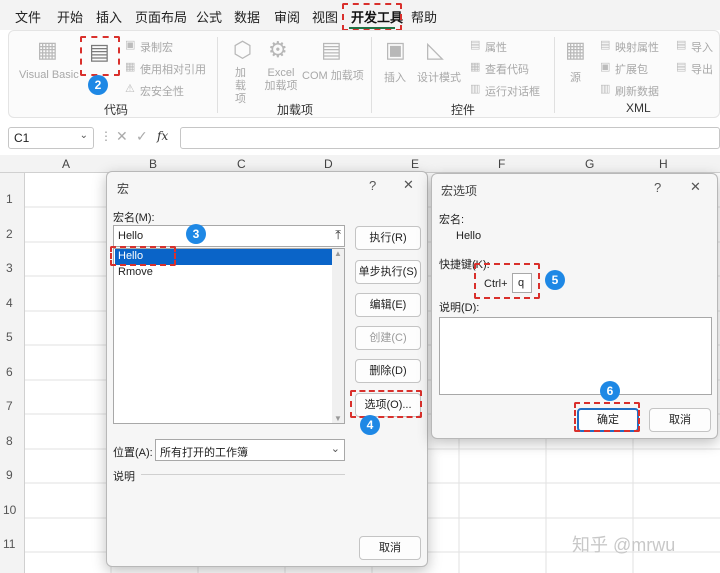 This screenshot has height=573, width=720. Describe the element at coordinates (338, 418) in the screenshot. I see `scroll-down-icon: ▼` at that location.